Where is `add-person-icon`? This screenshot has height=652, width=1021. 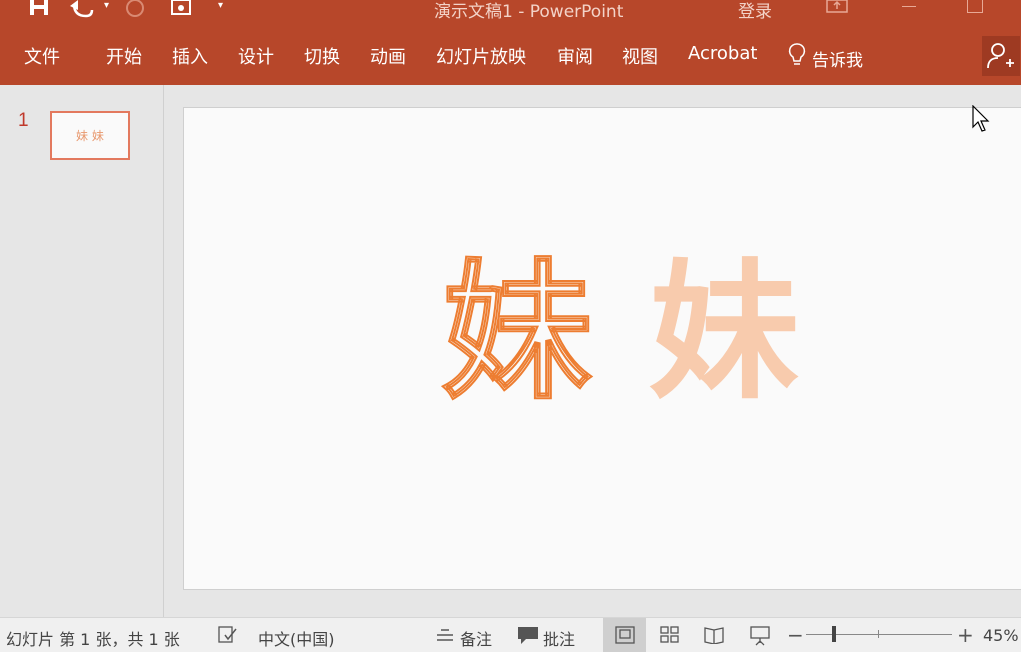 add-person-icon is located at coordinates (1000, 56).